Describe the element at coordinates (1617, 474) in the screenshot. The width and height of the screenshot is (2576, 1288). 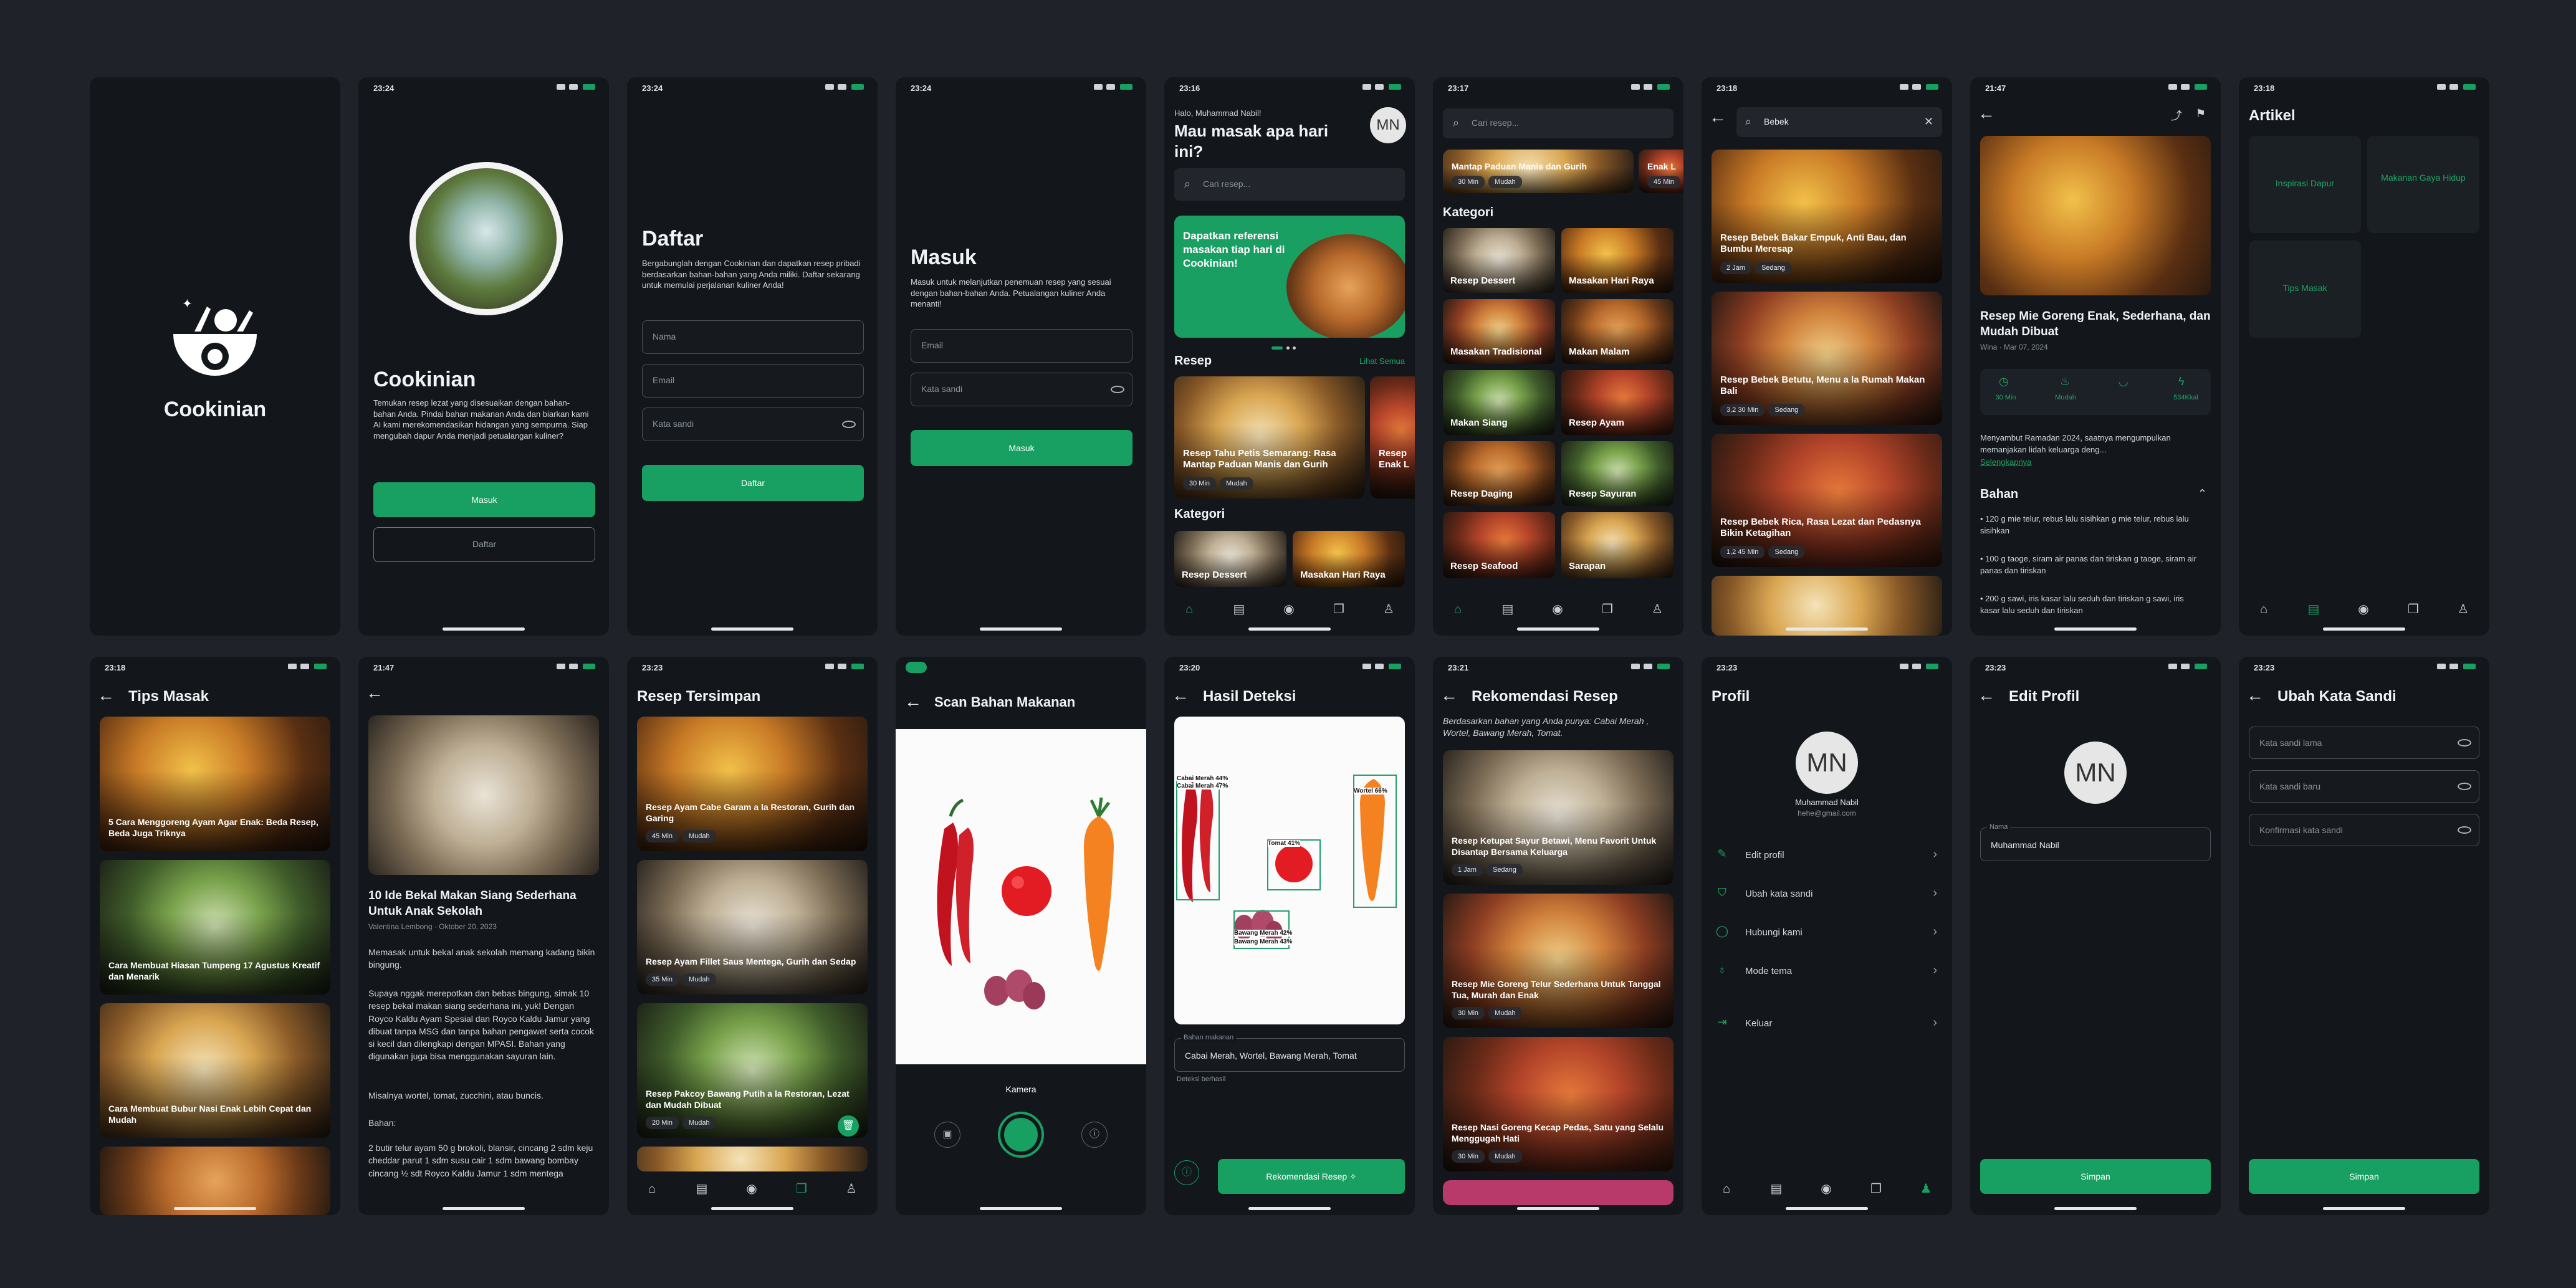
I see `category-card: Resep Sayuran` at that location.